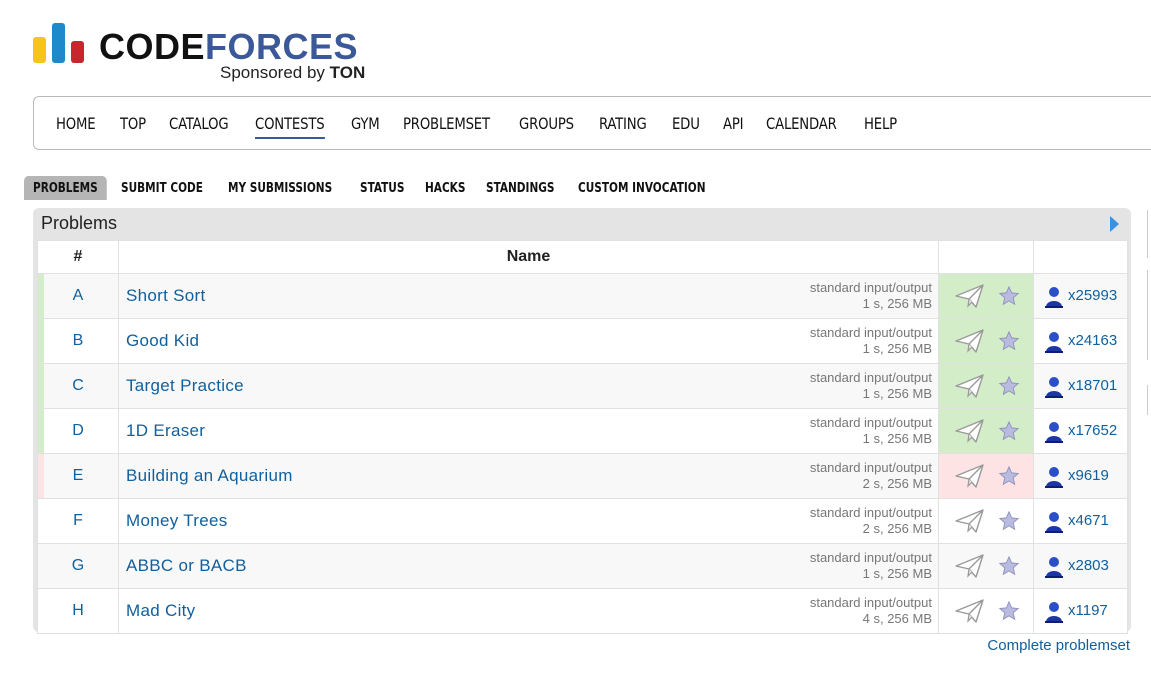 Image resolution: width=1151 pixels, height=685 pixels. What do you see at coordinates (1088, 610) in the screenshot?
I see `solved-count-link: x1197` at bounding box center [1088, 610].